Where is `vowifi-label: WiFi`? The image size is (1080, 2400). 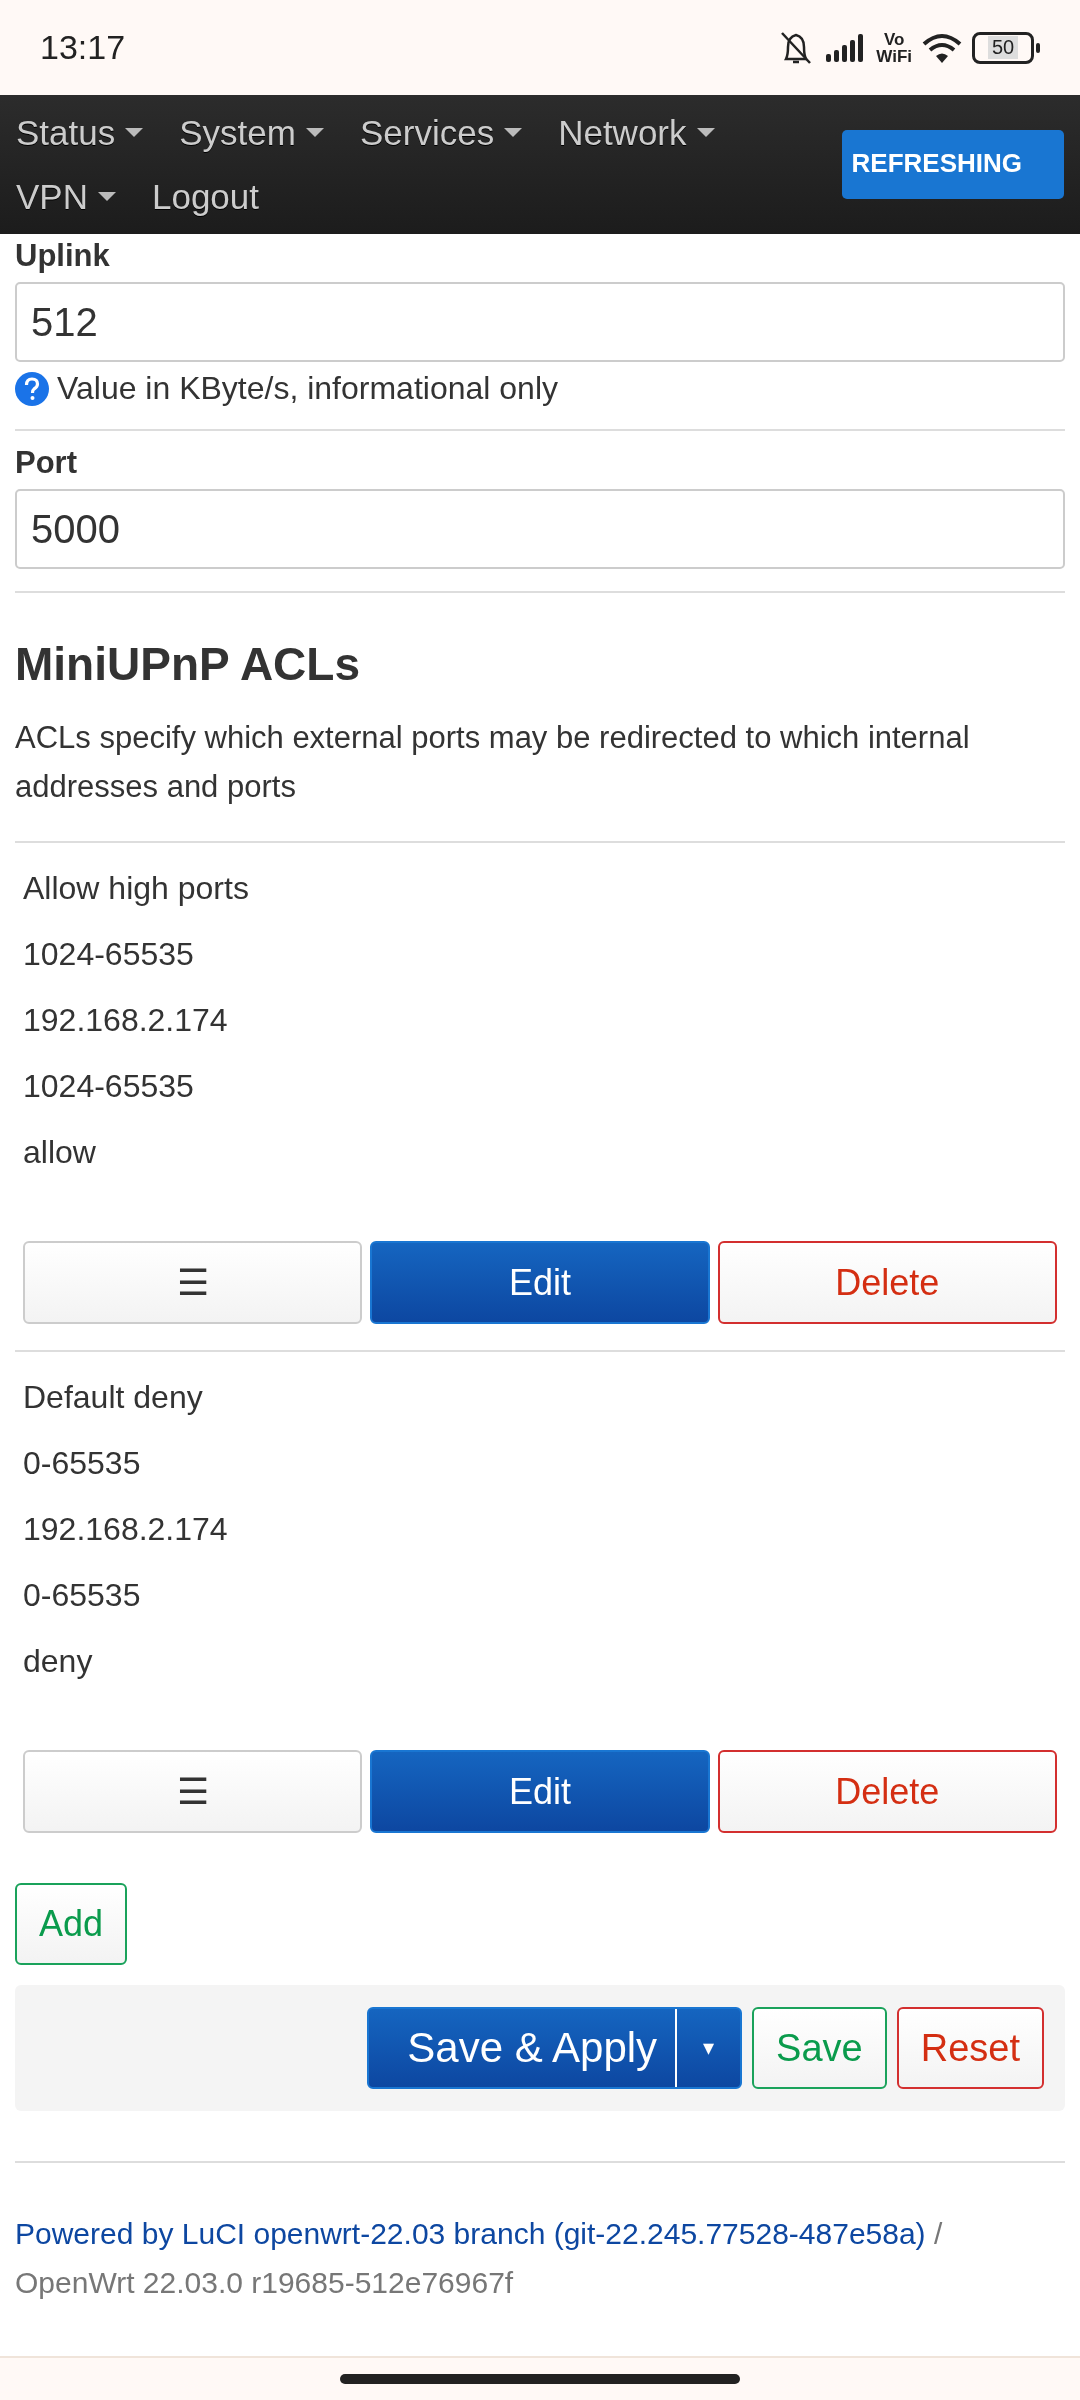
vowifi-label: WiFi is located at coordinates (894, 56).